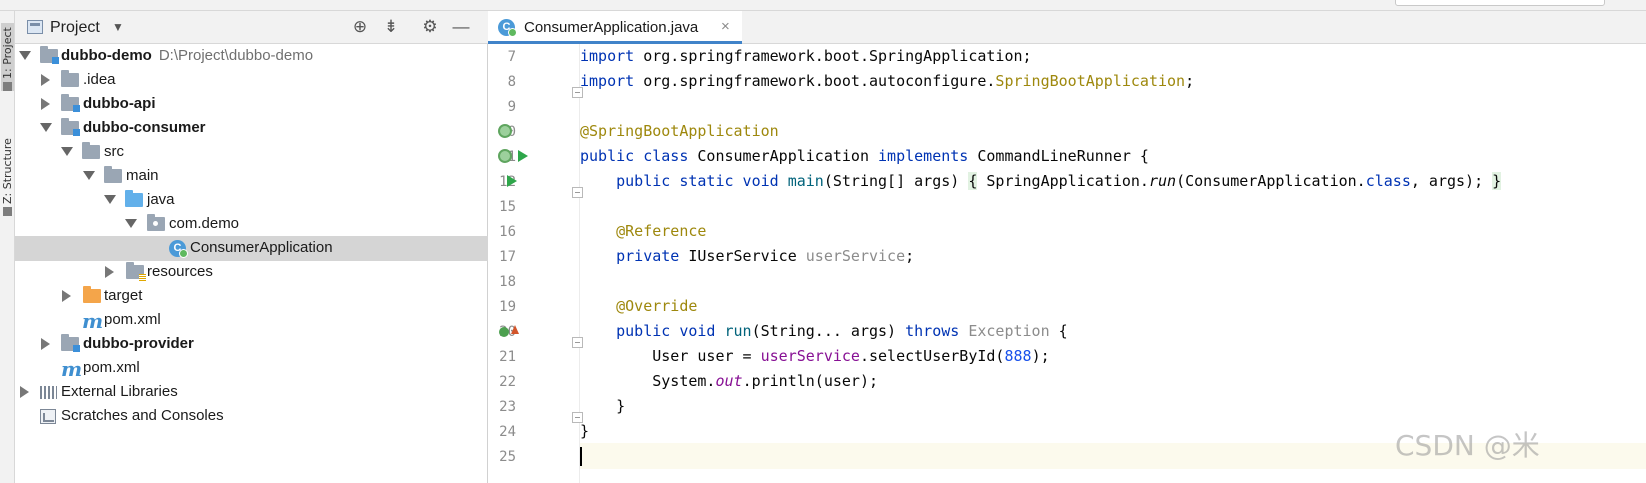 The height and width of the screenshot is (483, 1646). I want to click on tree-item-src: src, so click(251, 152).